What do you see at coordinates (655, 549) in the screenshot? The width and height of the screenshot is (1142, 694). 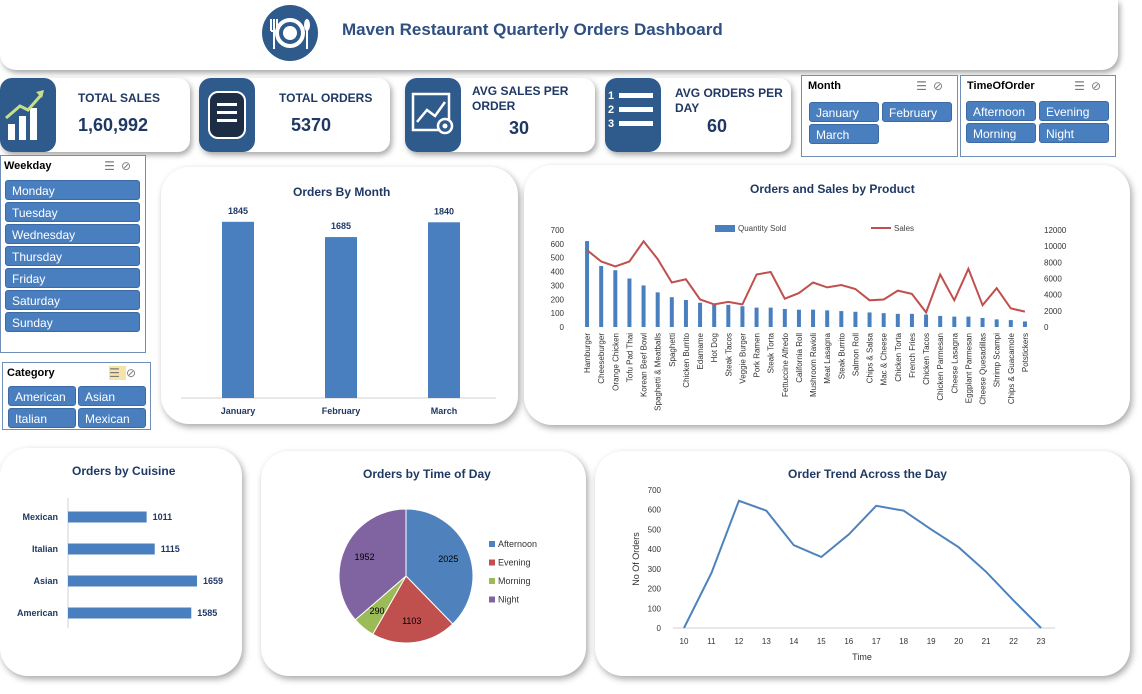 I see `y-tick-label: 400` at bounding box center [655, 549].